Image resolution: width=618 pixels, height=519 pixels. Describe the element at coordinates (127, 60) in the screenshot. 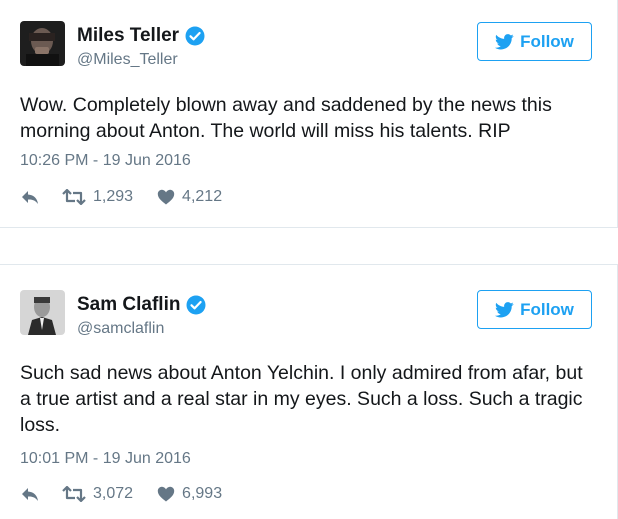

I see `user-handle: @Miles_Teller` at that location.